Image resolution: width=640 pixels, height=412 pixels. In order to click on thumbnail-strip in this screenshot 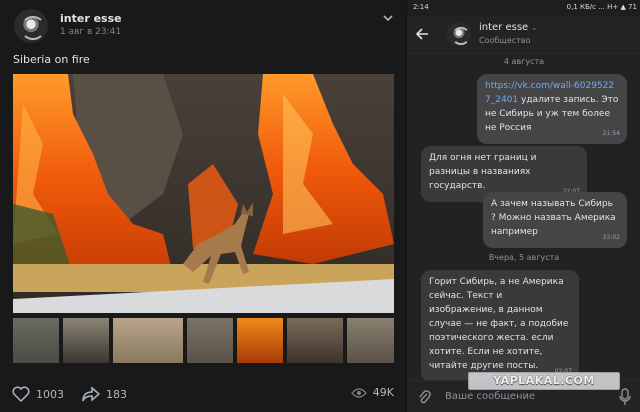, I will do `click(203, 340)`.